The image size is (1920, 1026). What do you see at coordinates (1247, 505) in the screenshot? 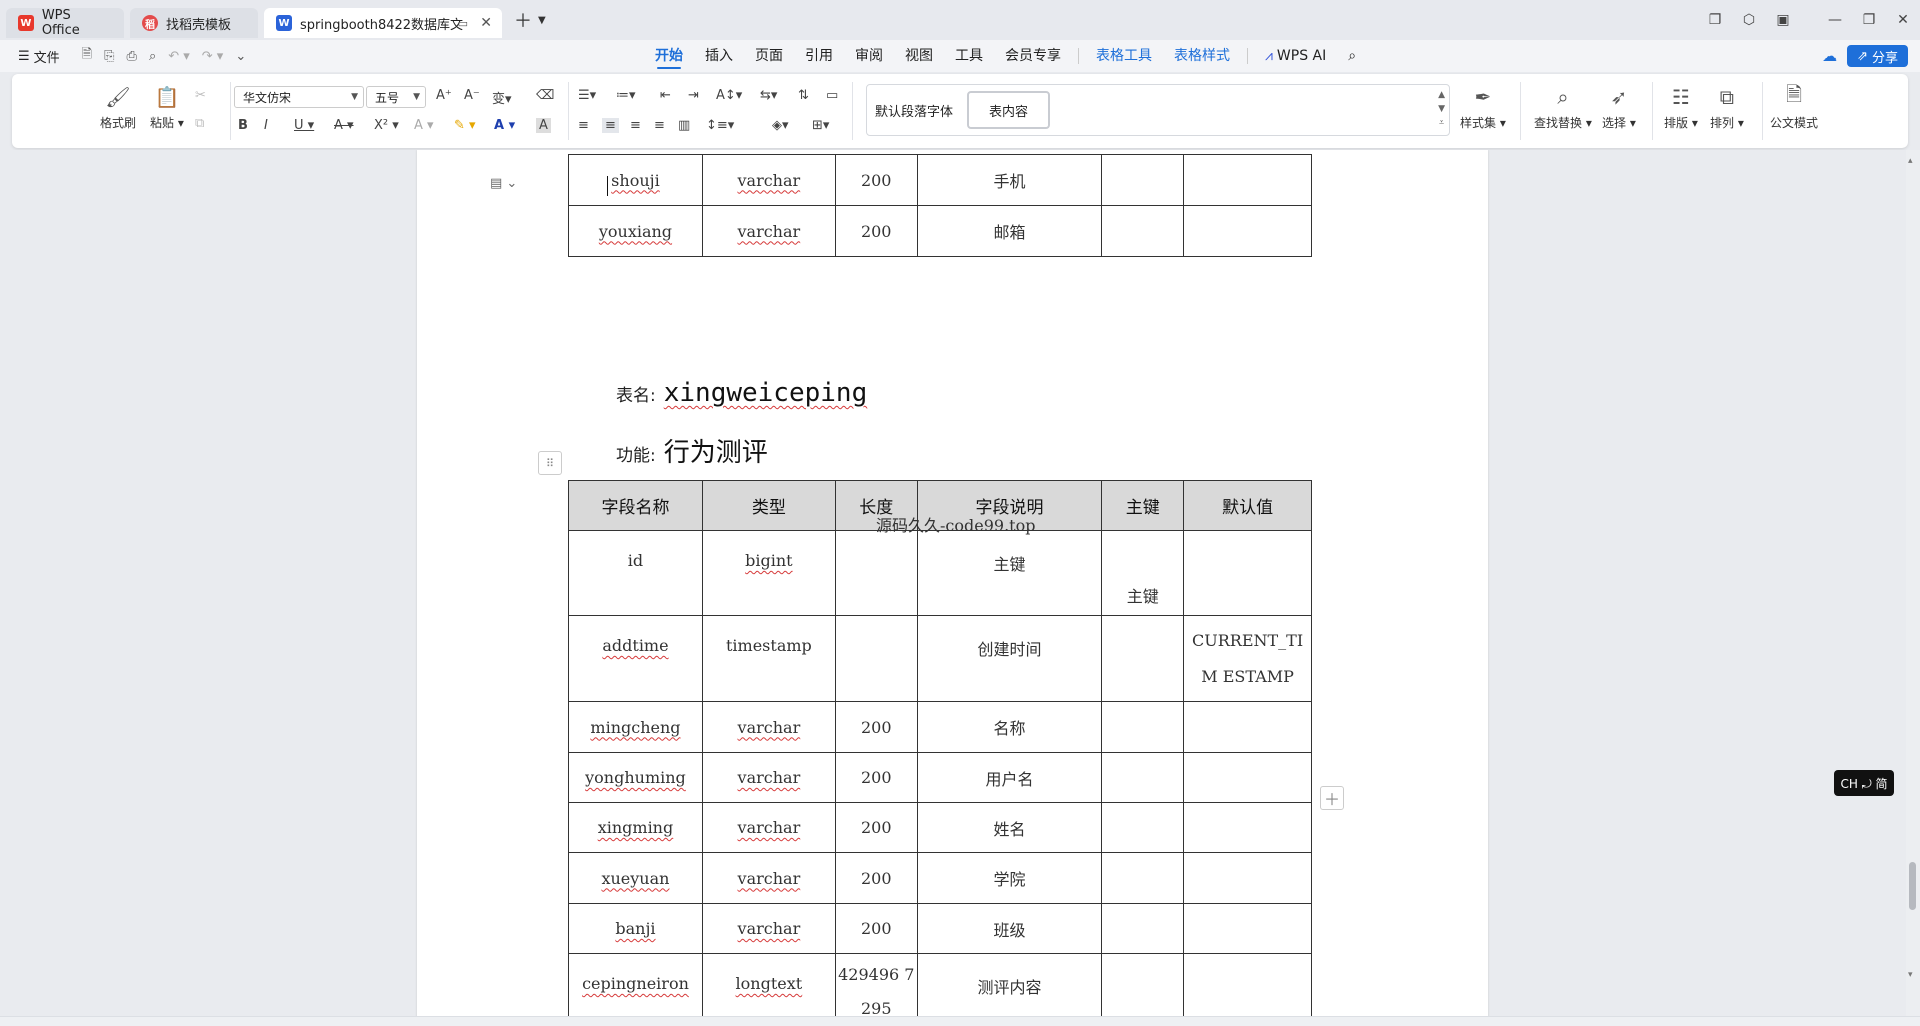
I see `header-default: 默认值` at bounding box center [1247, 505].